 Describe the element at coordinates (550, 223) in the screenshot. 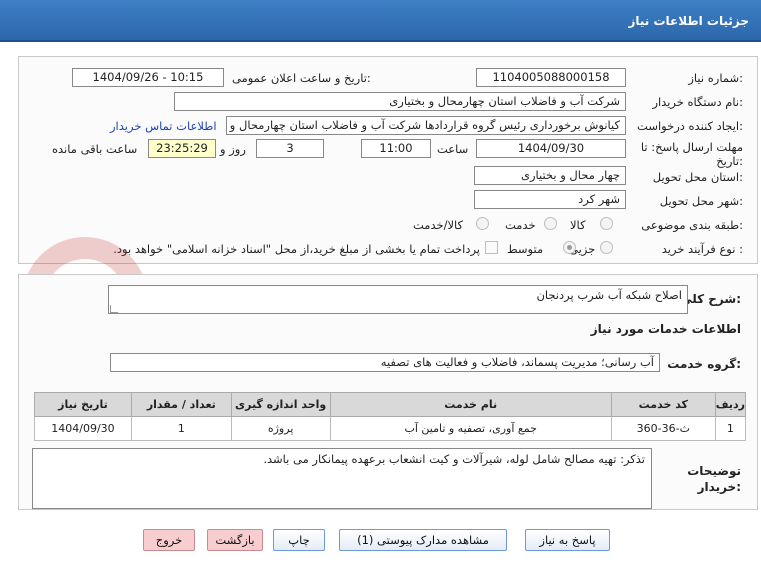

I see `category-service-radio` at that location.